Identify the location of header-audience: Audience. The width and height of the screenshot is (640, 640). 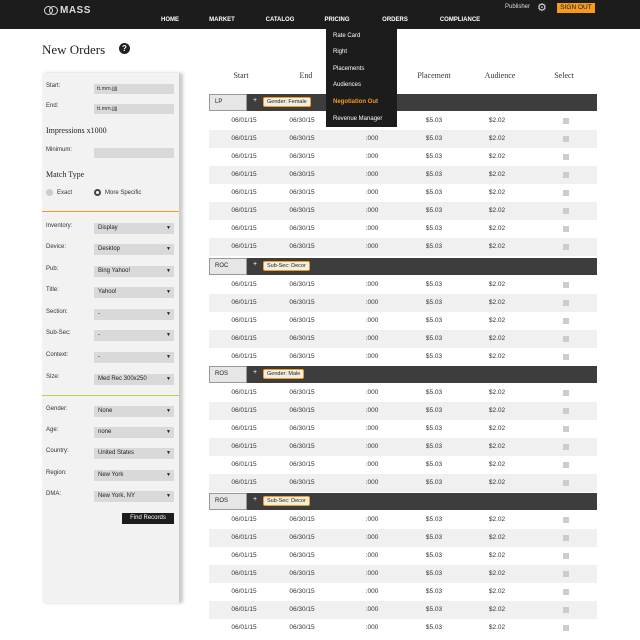
(500, 75).